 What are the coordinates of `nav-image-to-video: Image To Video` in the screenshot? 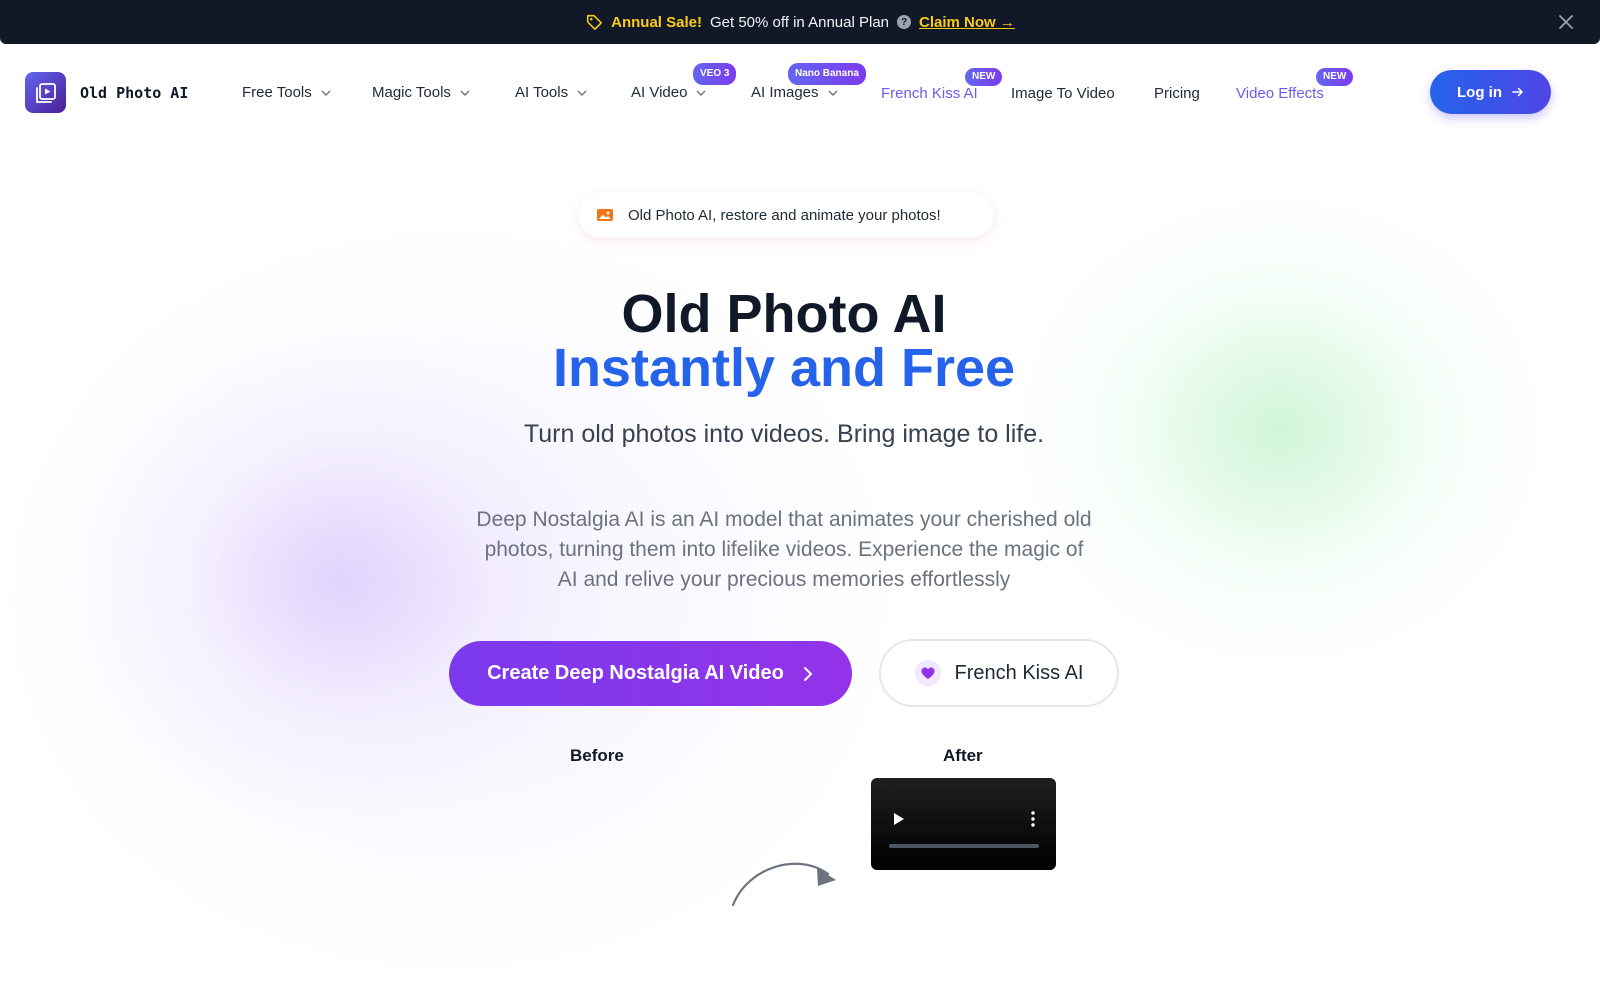 It's located at (1063, 93).